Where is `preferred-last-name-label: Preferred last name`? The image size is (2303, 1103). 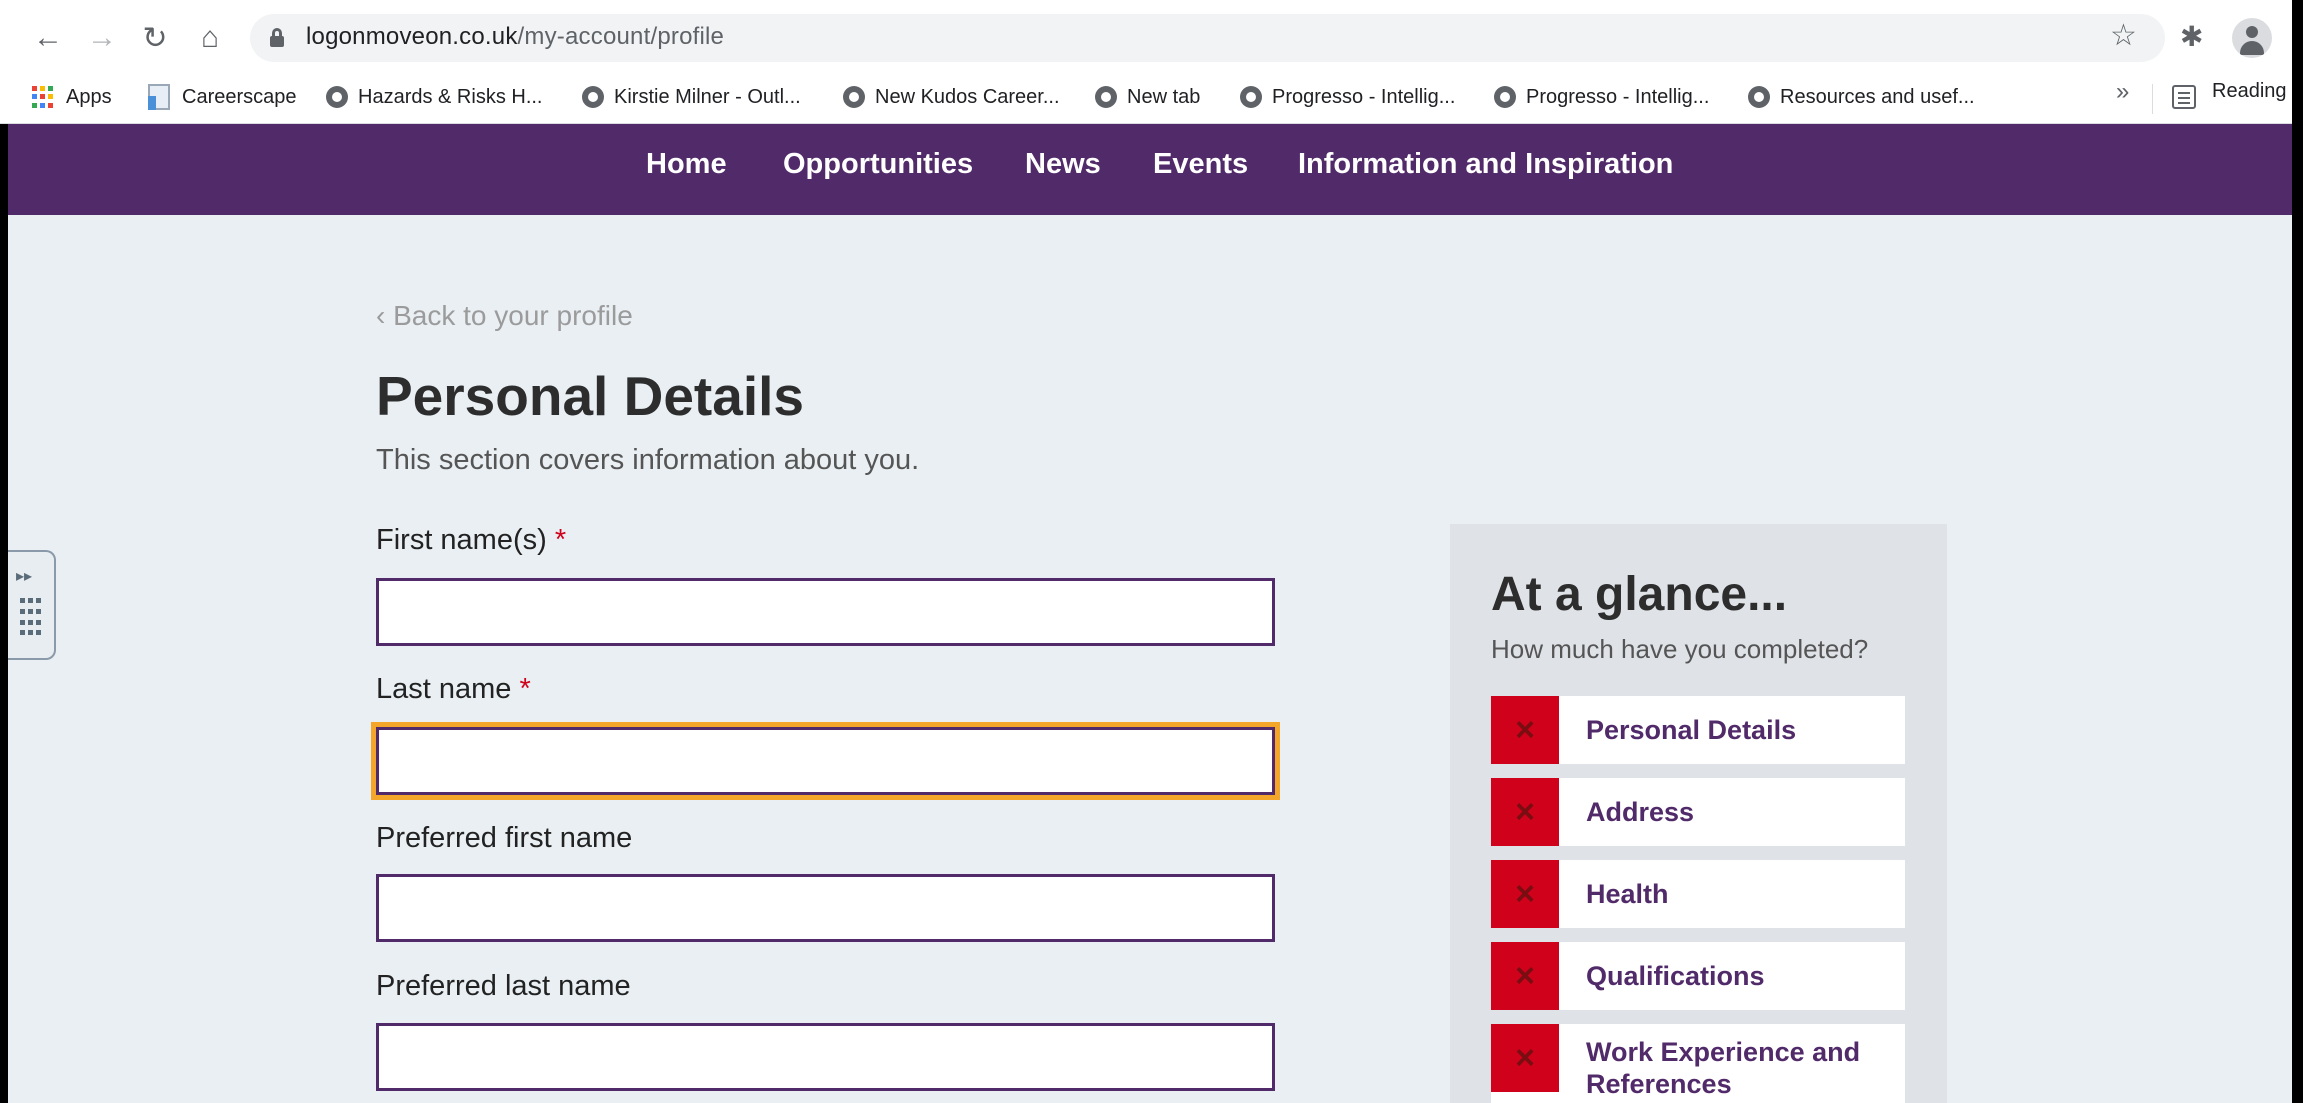 preferred-last-name-label: Preferred last name is located at coordinates (503, 986).